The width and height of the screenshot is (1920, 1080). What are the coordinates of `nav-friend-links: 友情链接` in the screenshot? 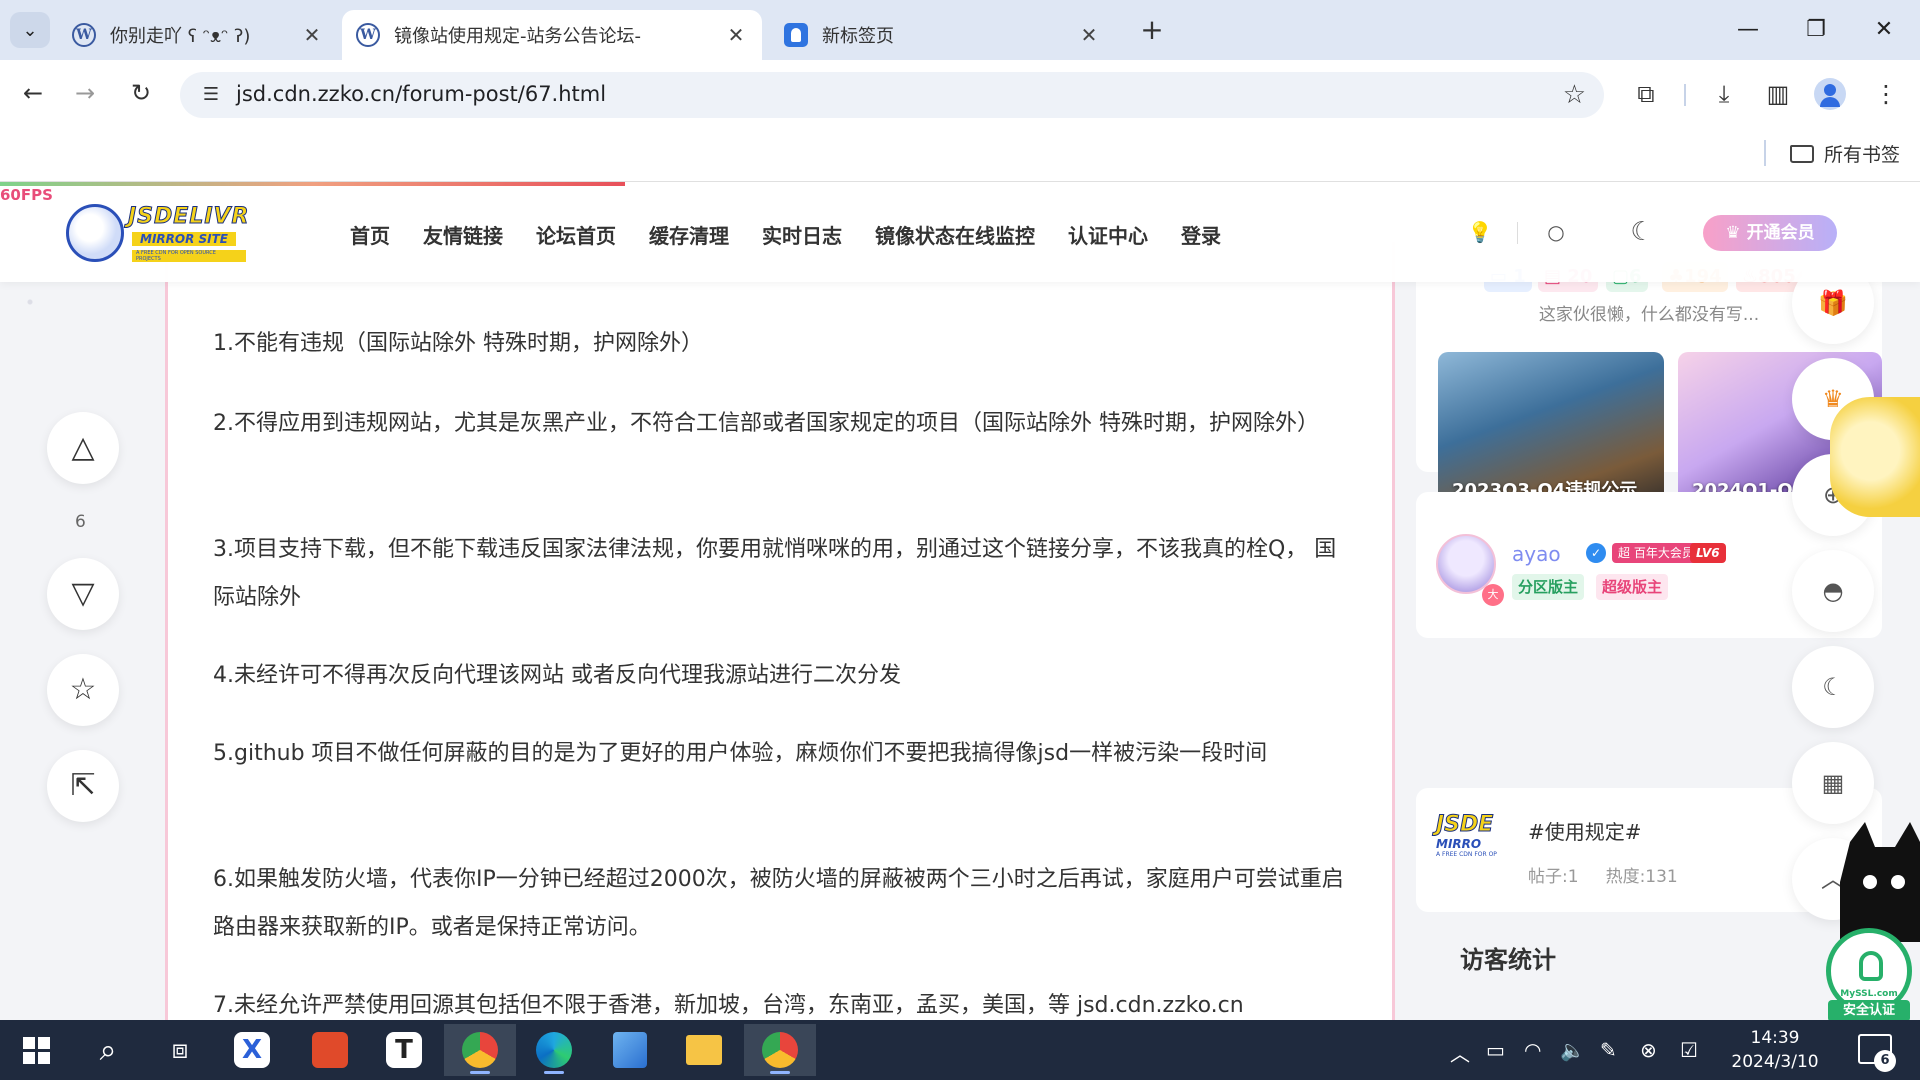 It's located at (463, 234).